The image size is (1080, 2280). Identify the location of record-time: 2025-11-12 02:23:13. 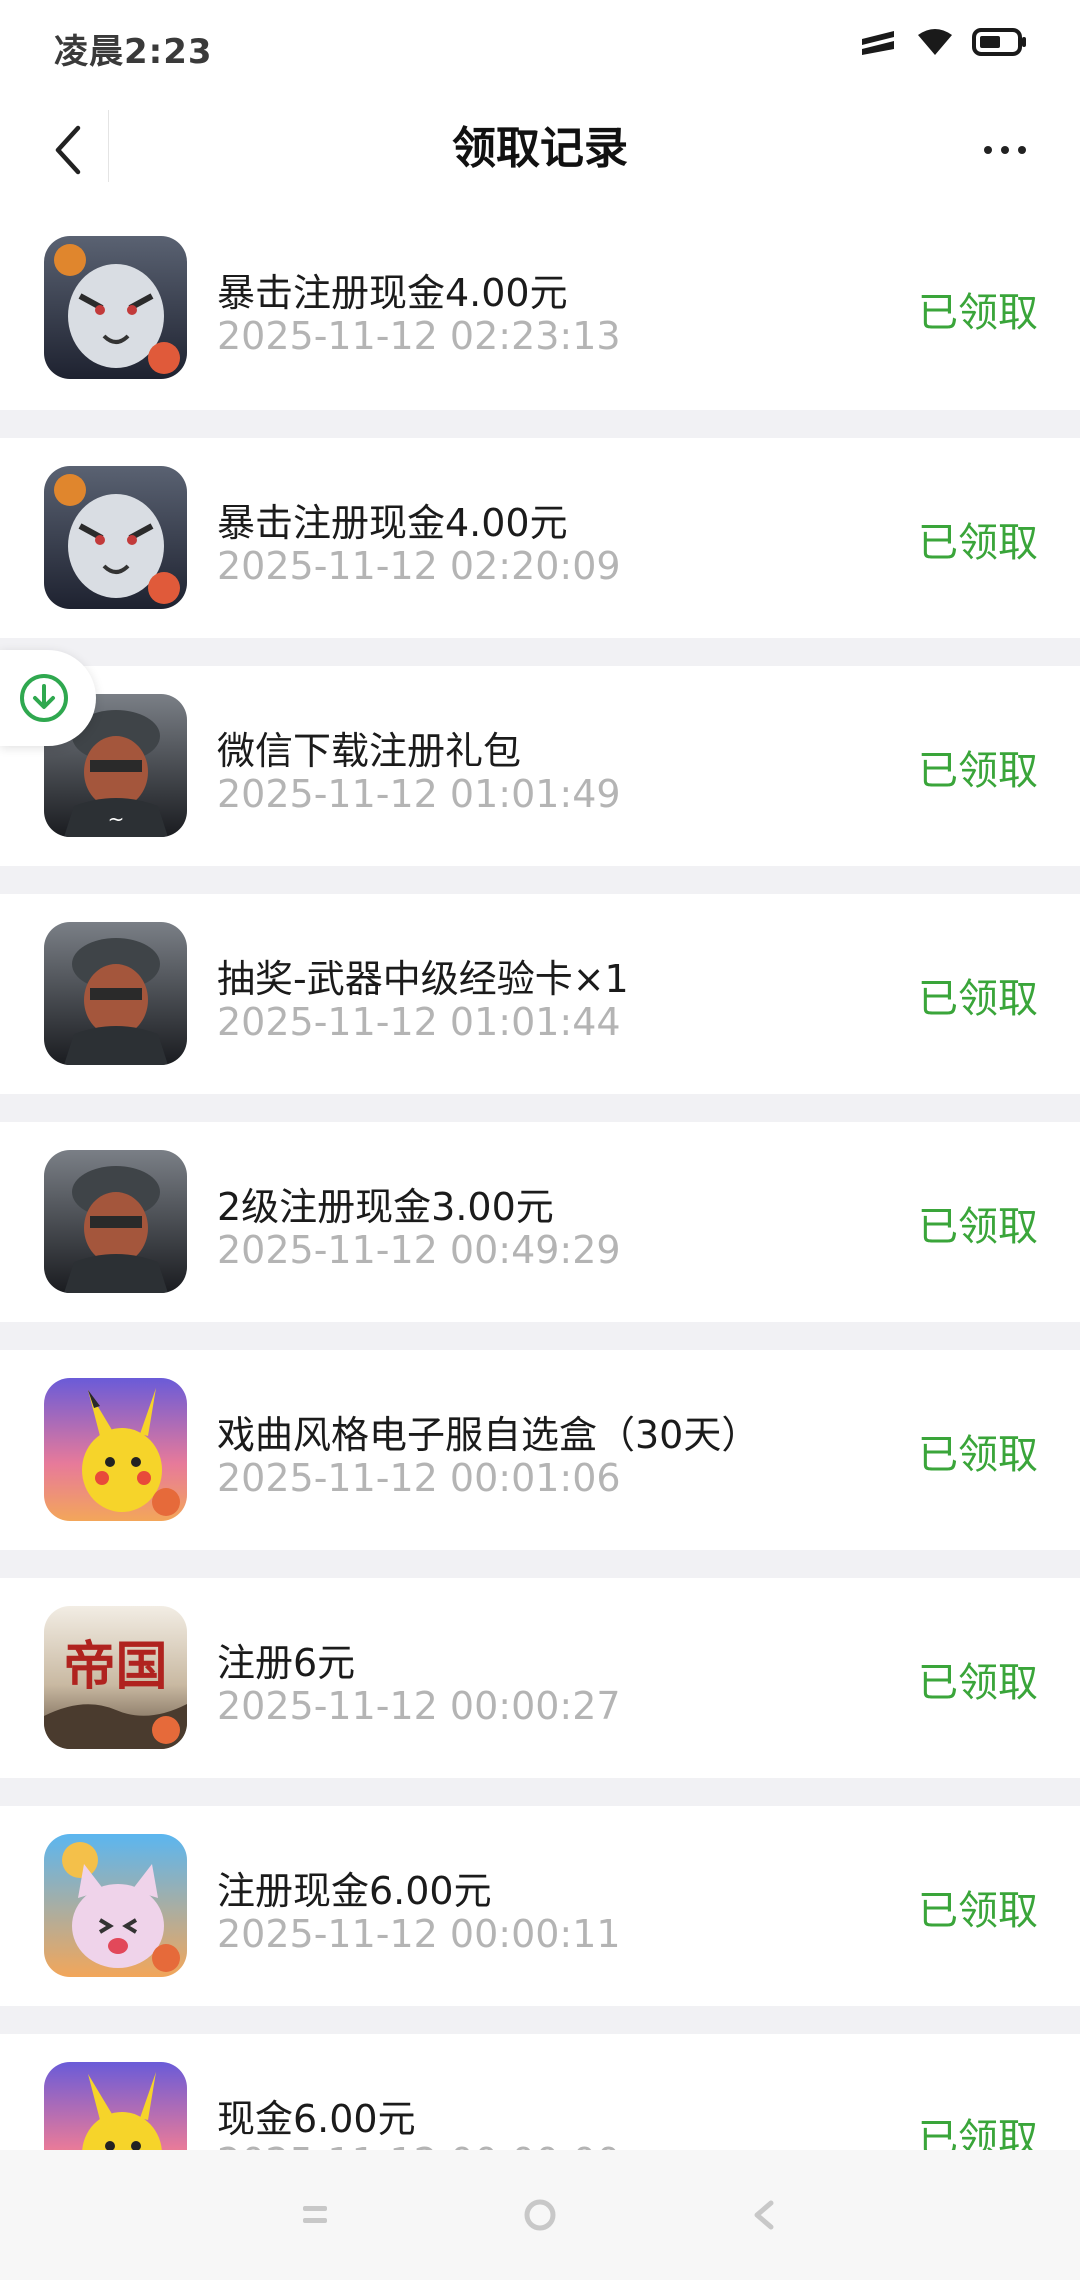
(419, 336).